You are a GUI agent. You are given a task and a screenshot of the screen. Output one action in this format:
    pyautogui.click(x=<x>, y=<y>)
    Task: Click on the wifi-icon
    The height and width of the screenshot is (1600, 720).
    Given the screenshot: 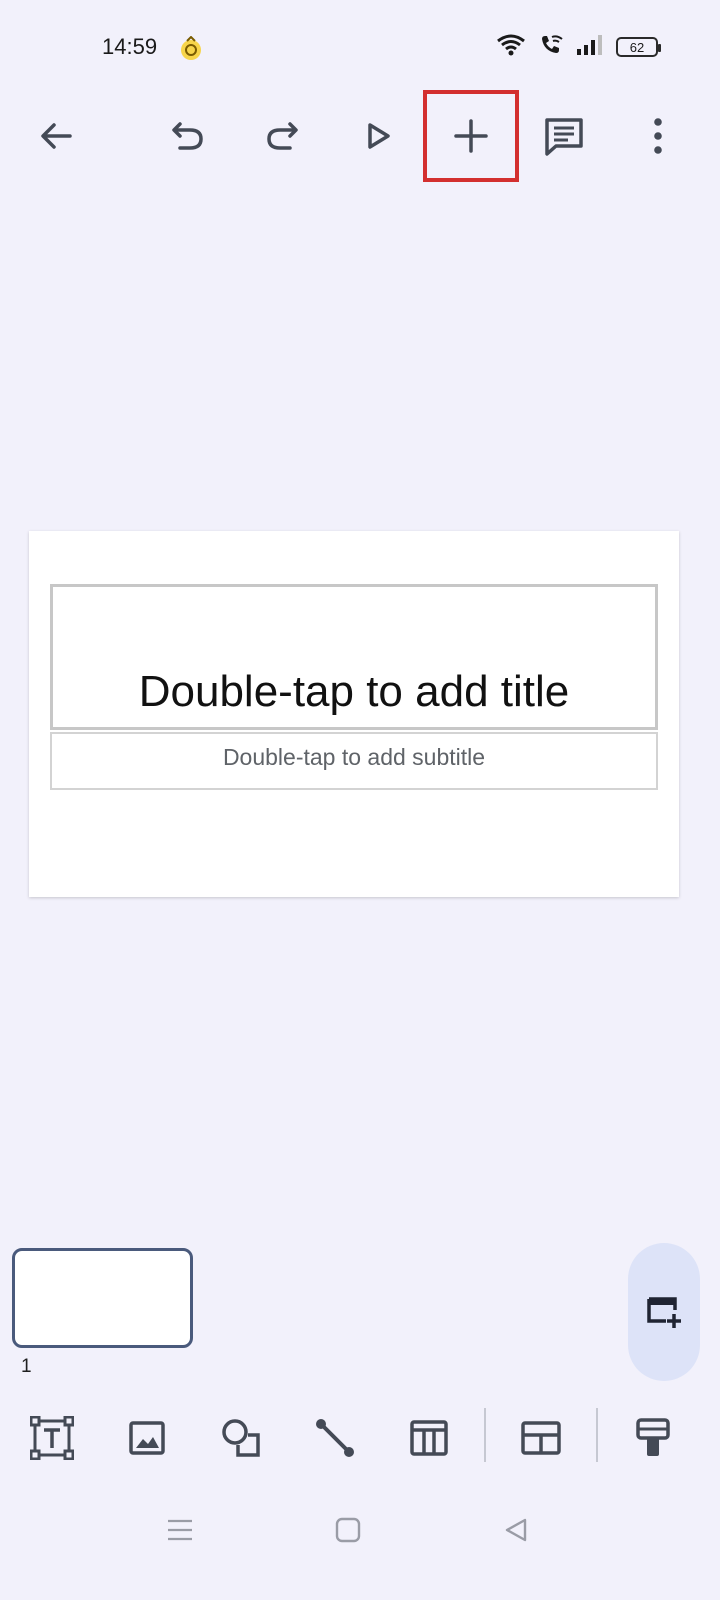 What is the action you would take?
    pyautogui.click(x=511, y=47)
    